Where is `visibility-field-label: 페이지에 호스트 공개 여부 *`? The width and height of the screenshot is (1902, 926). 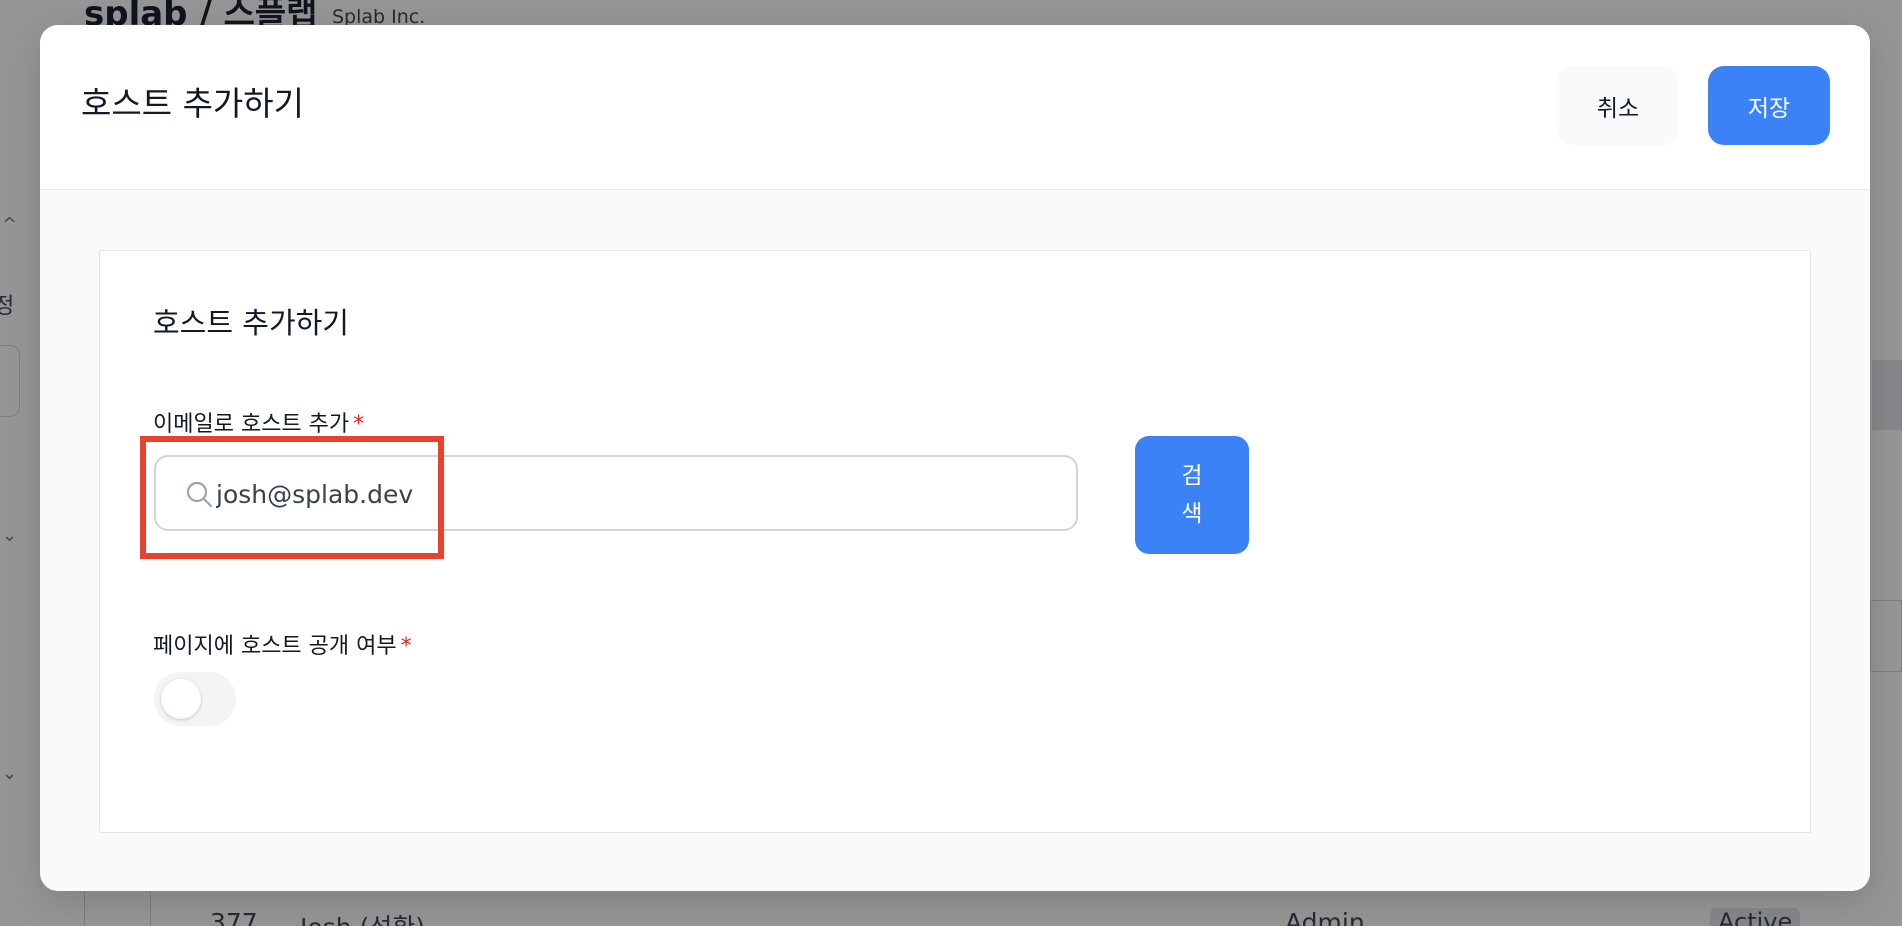 visibility-field-label: 페이지에 호스트 공개 여부 * is located at coordinates (282, 644).